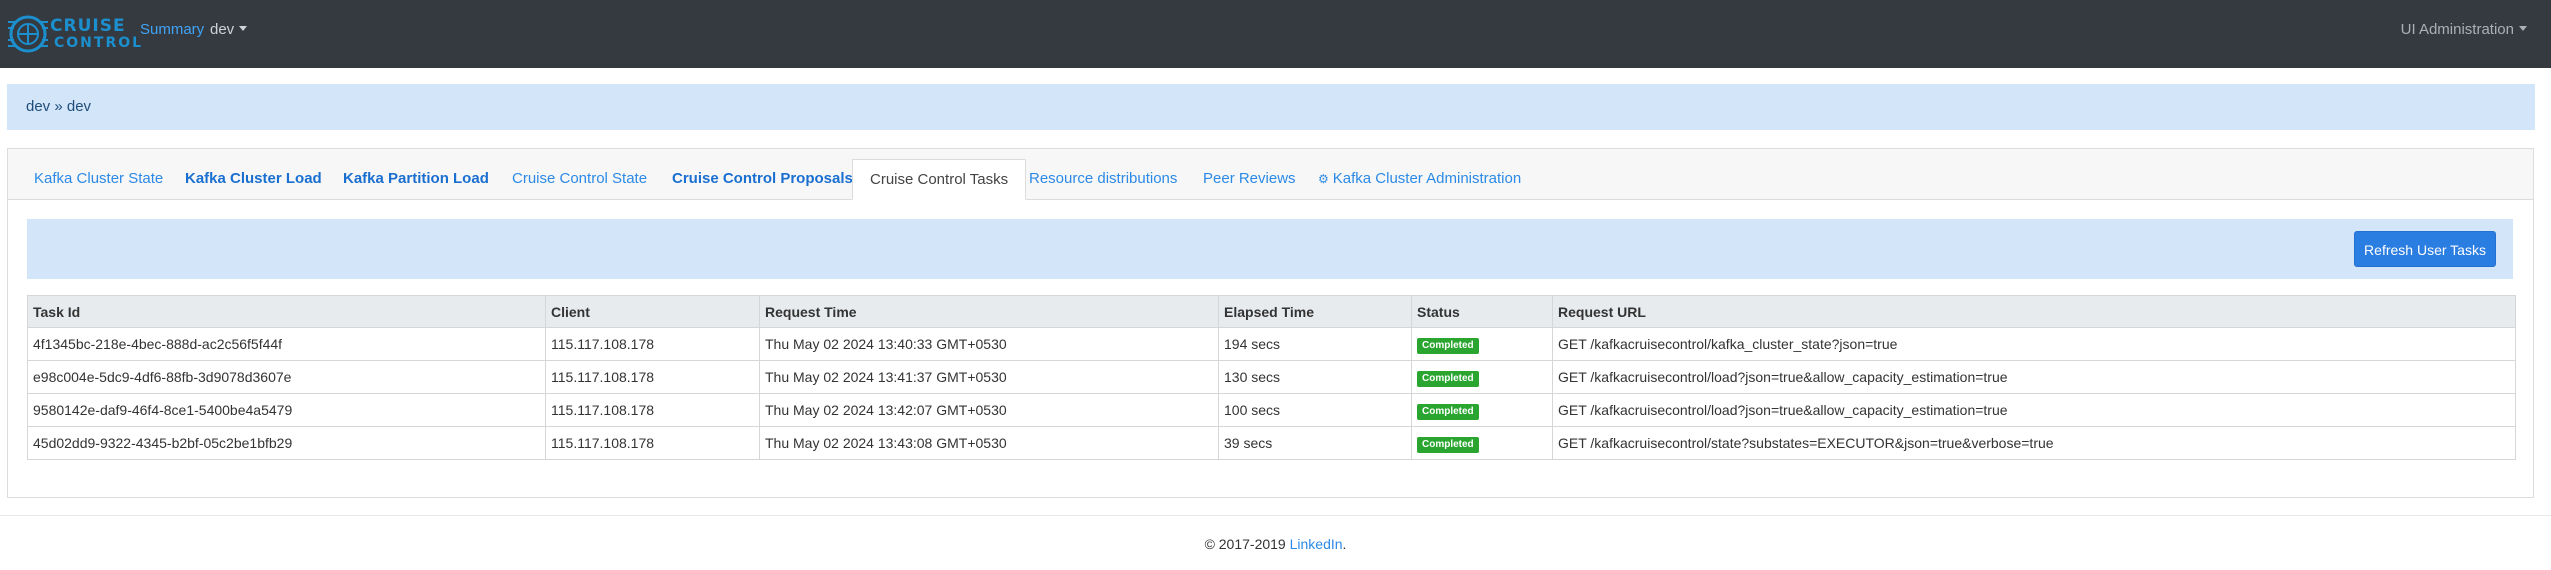 This screenshot has height=570, width=2551. I want to click on tab-kafka-cluster-state: Kafka Cluster State, so click(98, 179).